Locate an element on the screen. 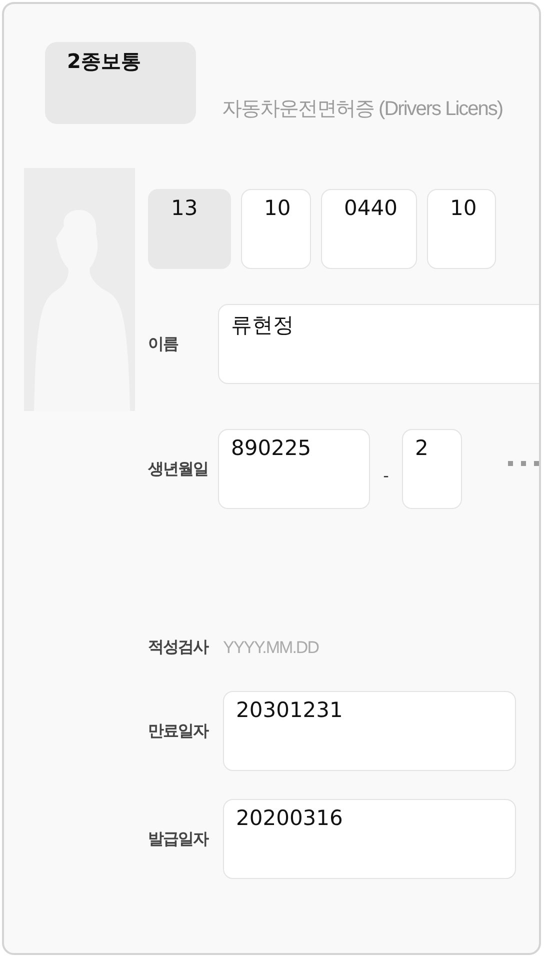  id-suffix-field: 2 is located at coordinates (432, 469).